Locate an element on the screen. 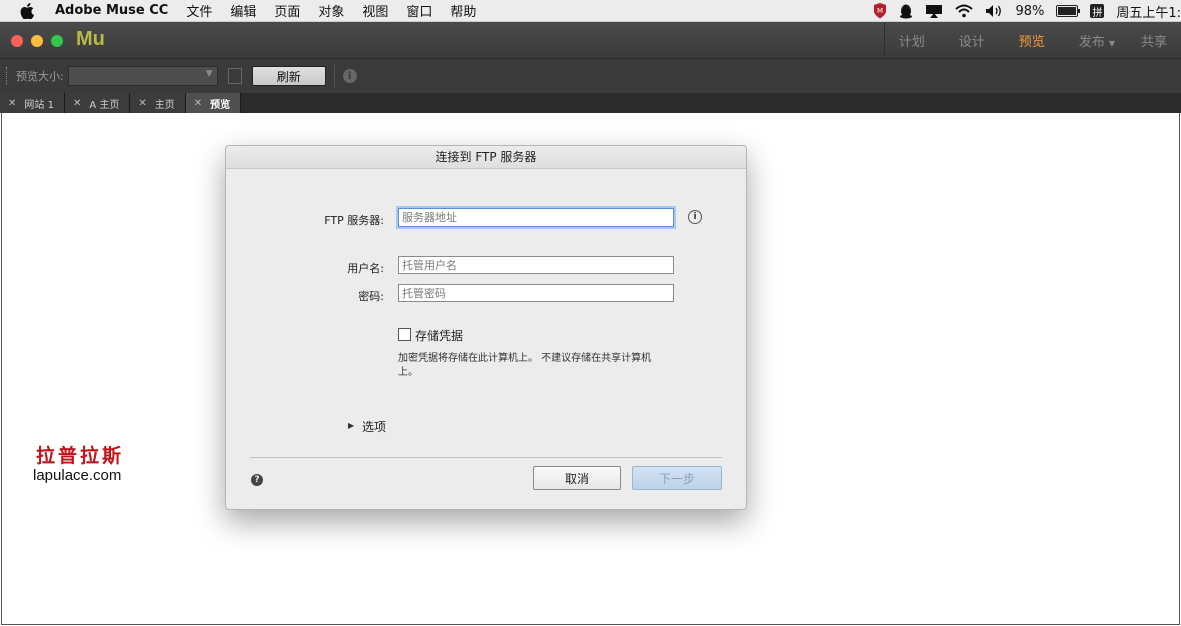  menu-file: 文件 is located at coordinates (199, 10).